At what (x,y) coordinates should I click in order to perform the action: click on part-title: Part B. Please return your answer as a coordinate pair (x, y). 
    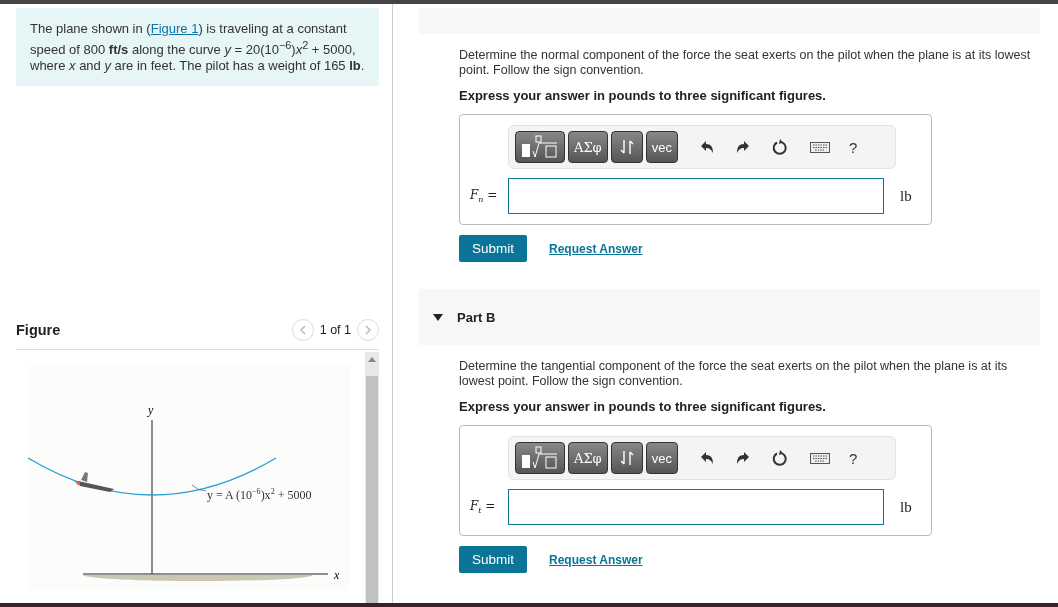
    Looking at the image, I should click on (476, 317).